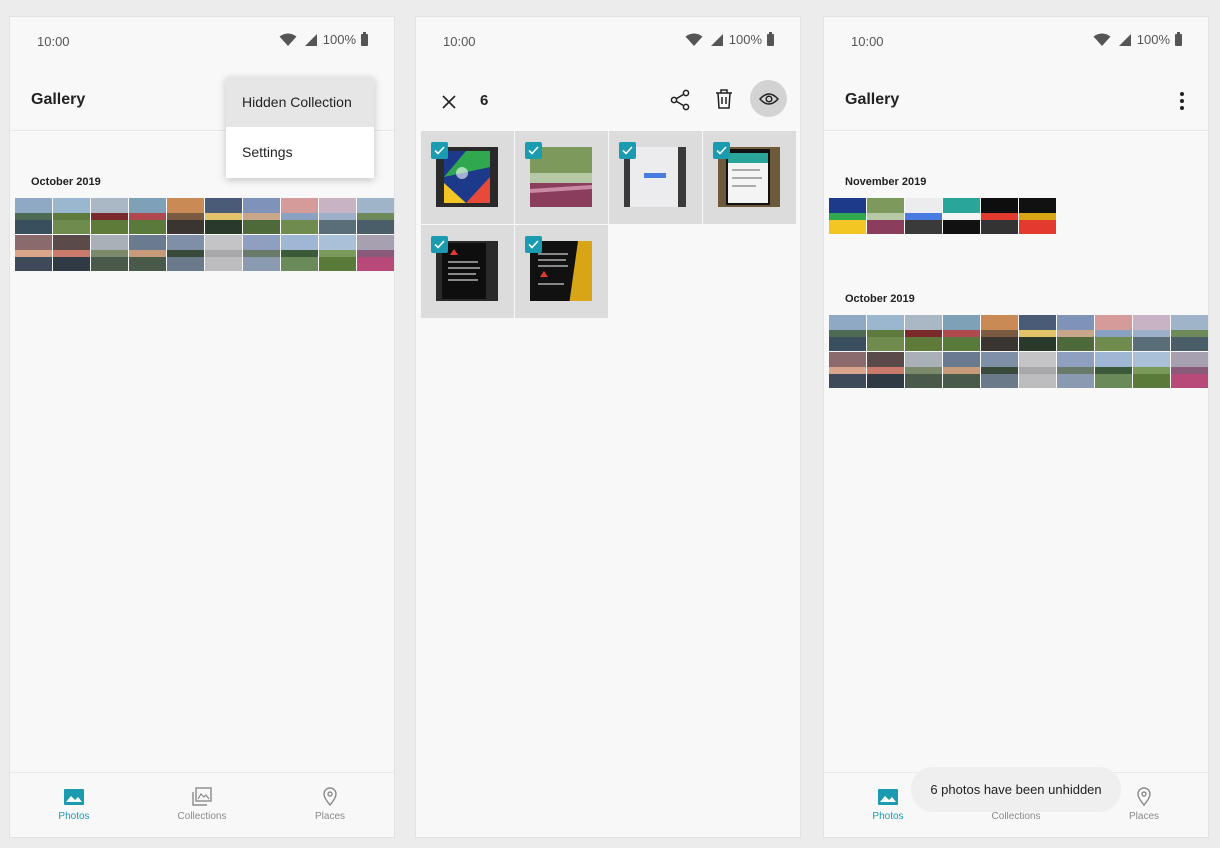 This screenshot has height=848, width=1220. What do you see at coordinates (58, 99) in the screenshot?
I see `page-title: Gallery` at bounding box center [58, 99].